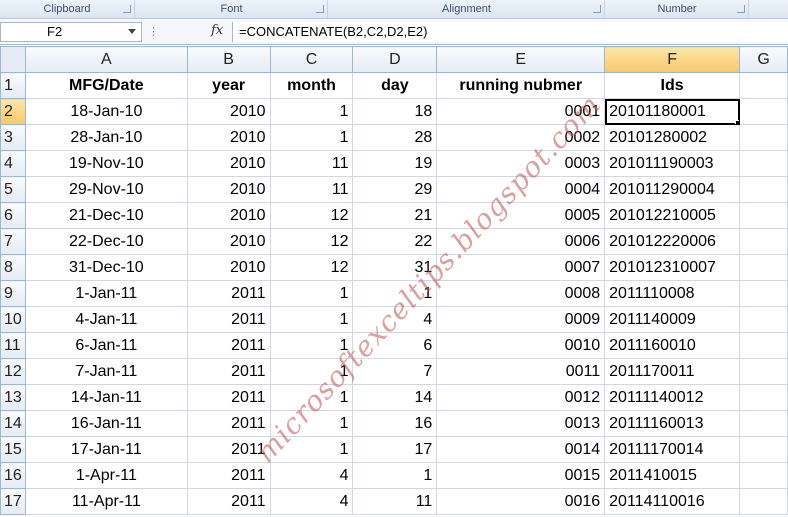  What do you see at coordinates (13, 267) in the screenshot?
I see `row-header: 8` at bounding box center [13, 267].